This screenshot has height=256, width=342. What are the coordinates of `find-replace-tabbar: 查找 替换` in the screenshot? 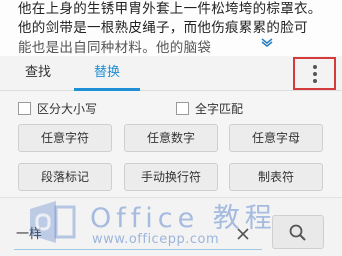 It's located at (171, 73).